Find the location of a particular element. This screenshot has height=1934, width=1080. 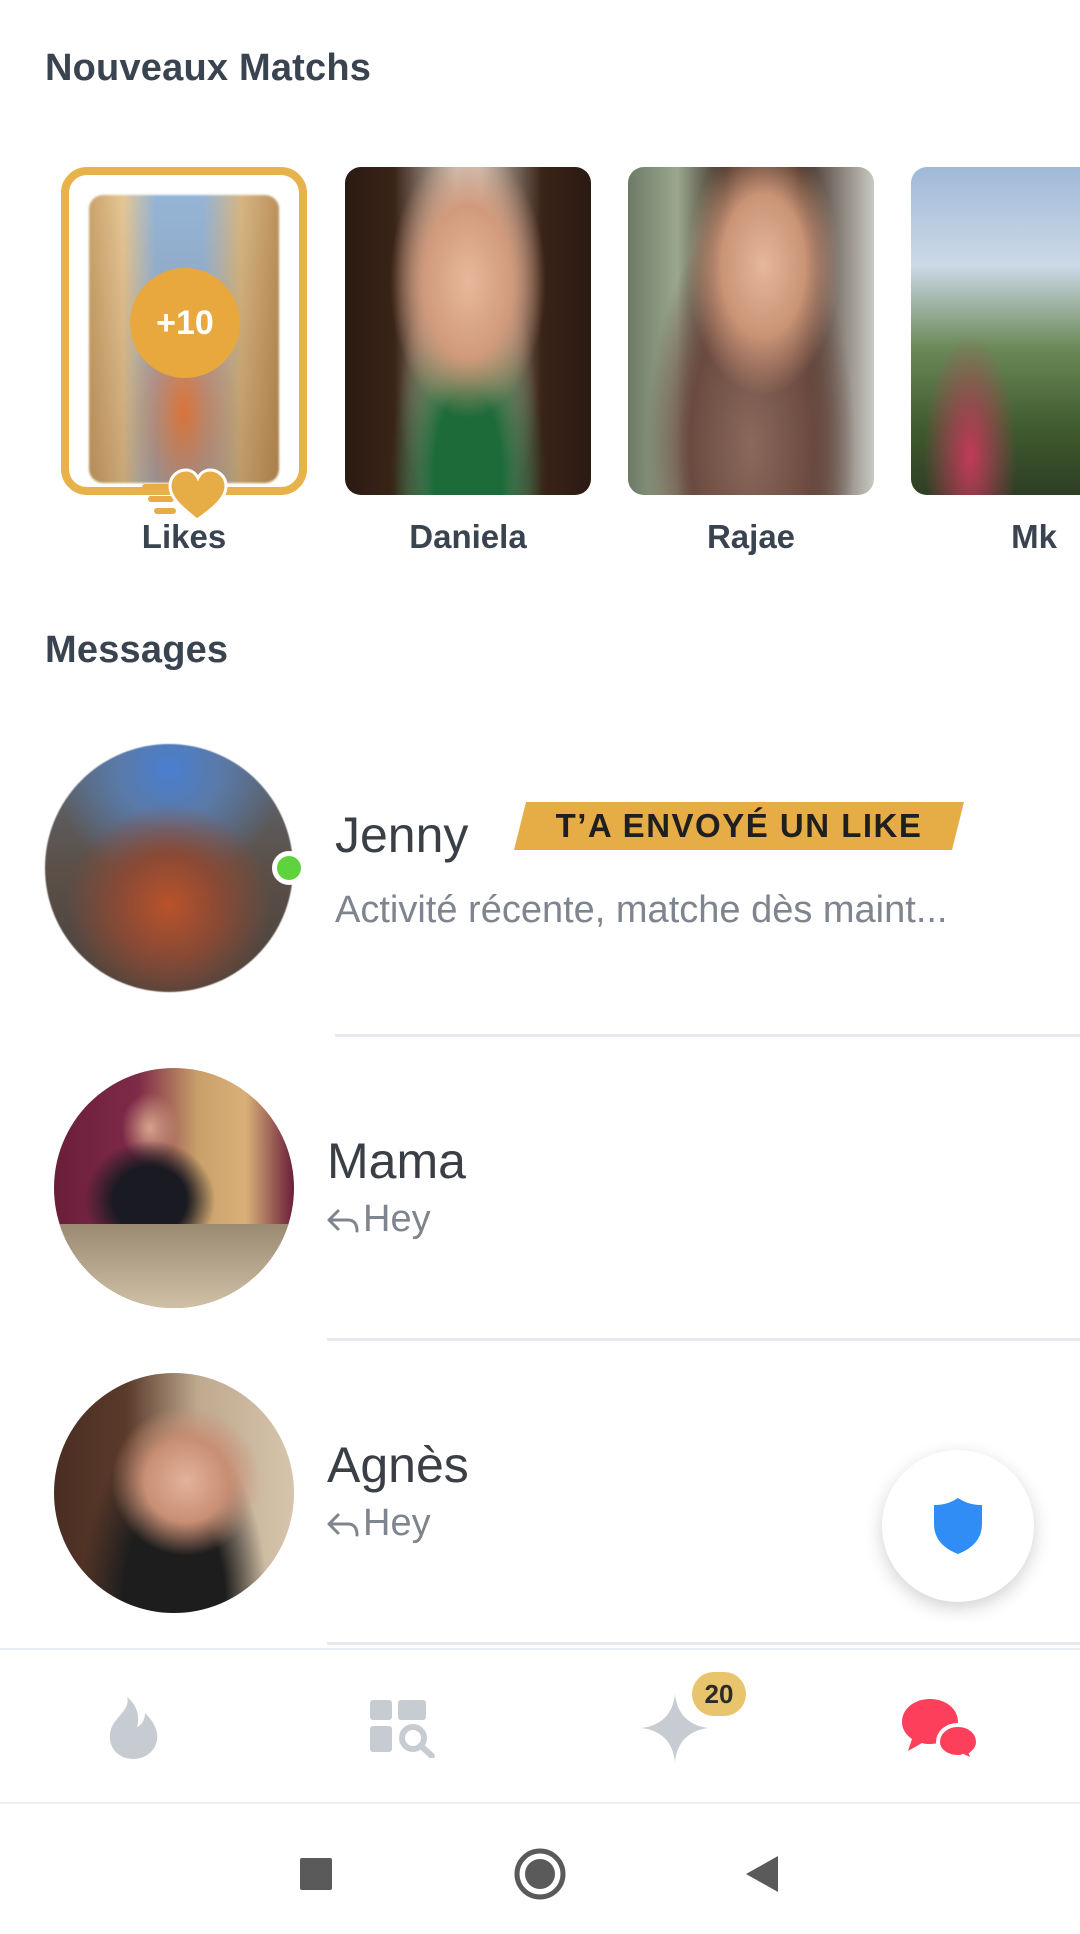

match-card-rajae is located at coordinates (751, 331).